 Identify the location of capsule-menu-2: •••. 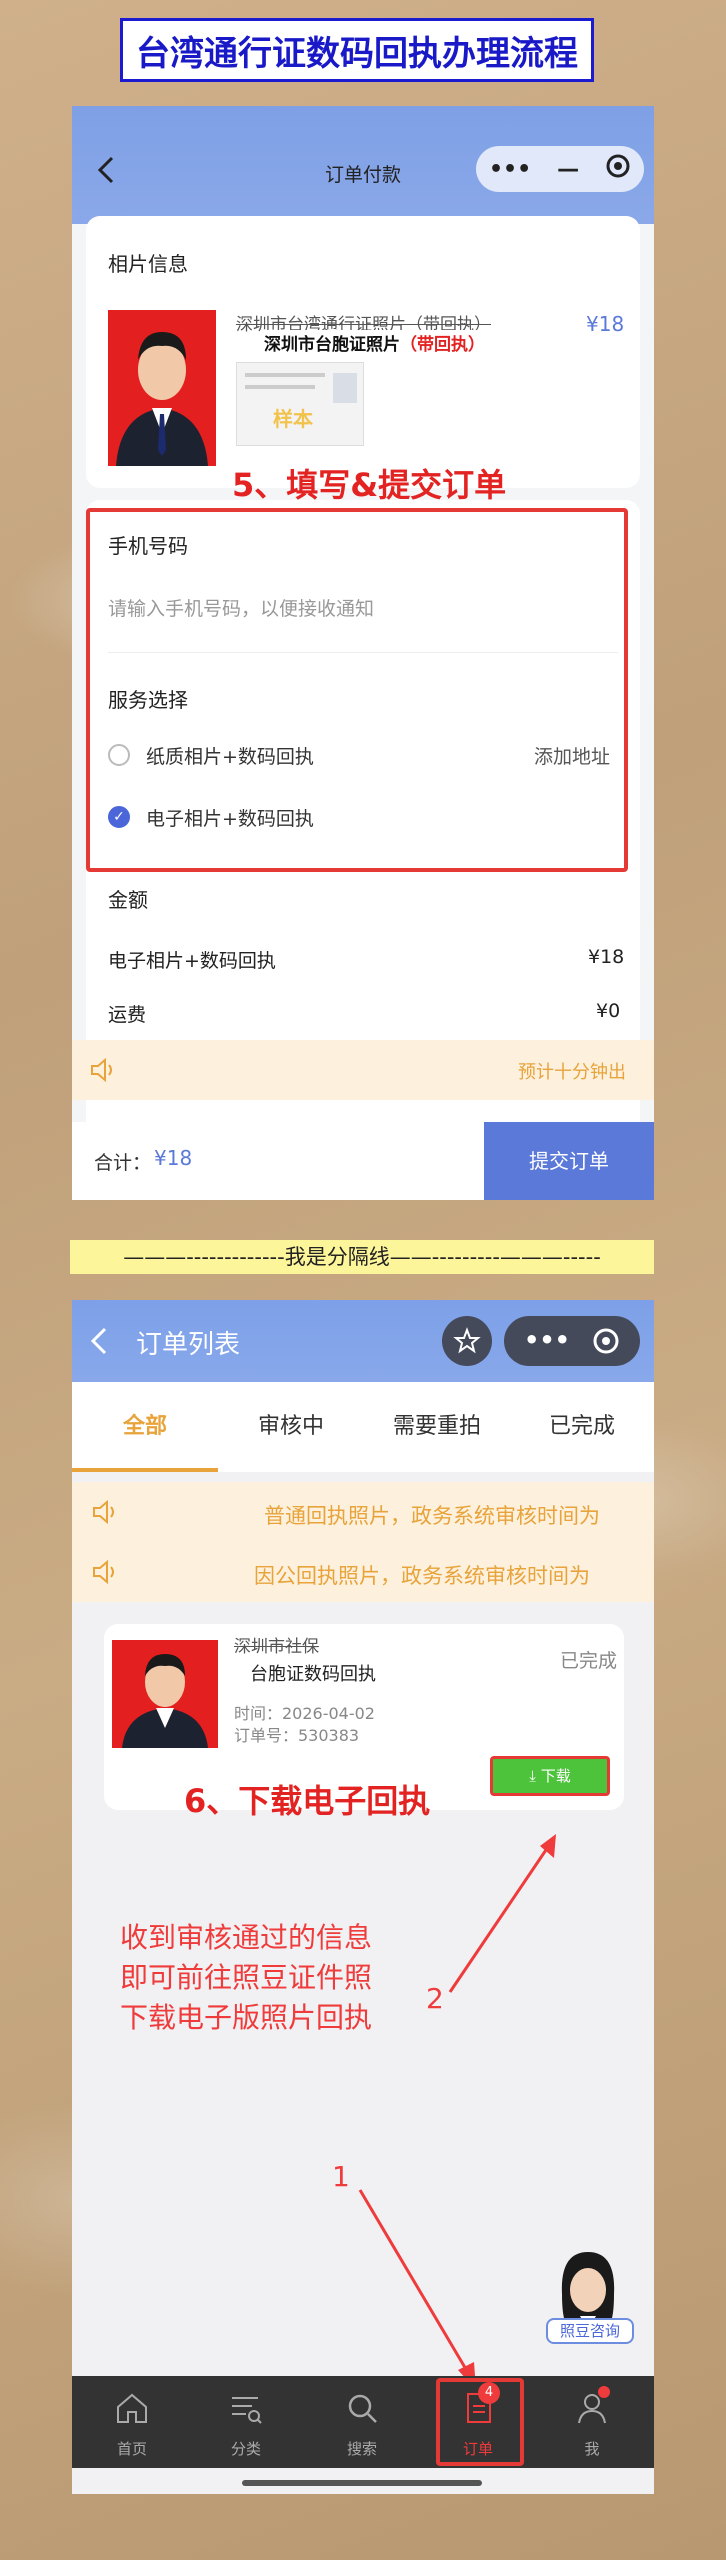
(572, 1341).